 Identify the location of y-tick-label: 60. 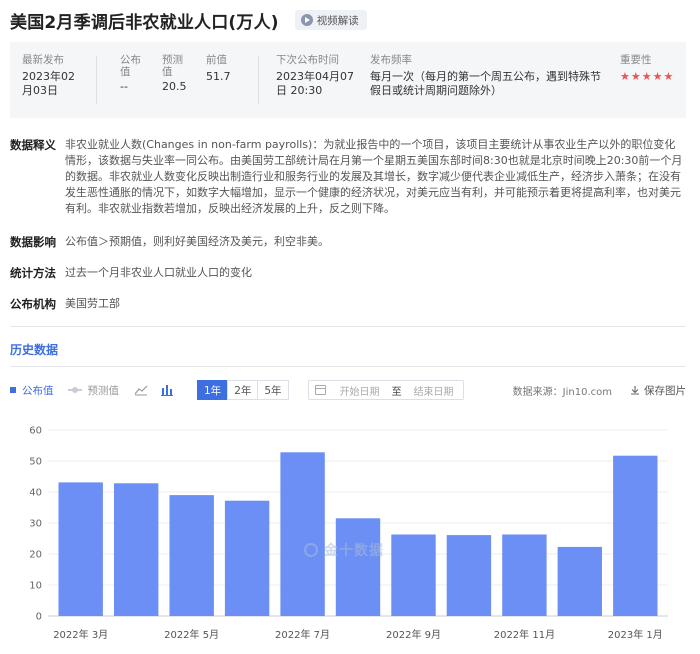
(35, 431).